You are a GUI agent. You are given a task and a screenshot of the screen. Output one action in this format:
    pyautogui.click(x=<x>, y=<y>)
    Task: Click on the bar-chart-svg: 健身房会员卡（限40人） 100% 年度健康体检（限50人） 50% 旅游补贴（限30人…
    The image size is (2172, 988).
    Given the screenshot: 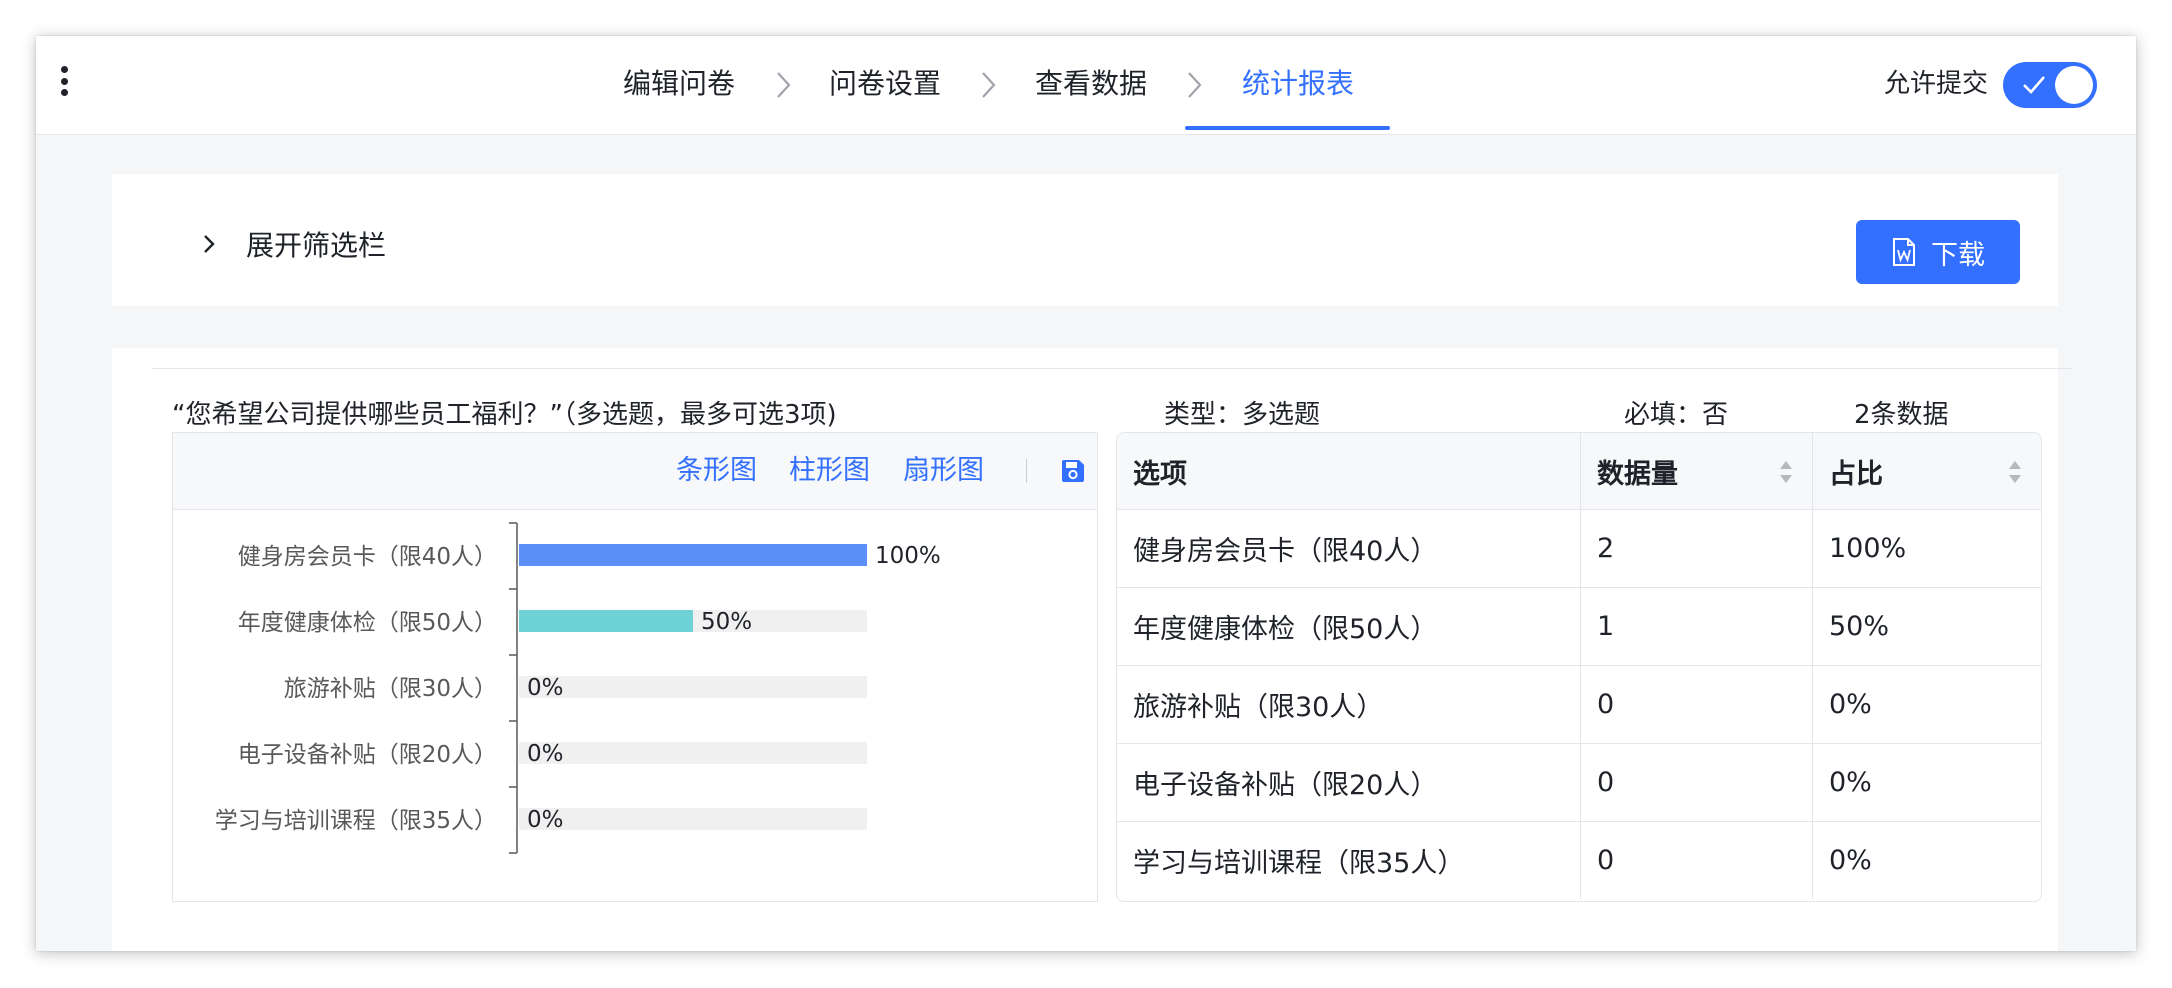 What is the action you would take?
    pyautogui.click(x=578, y=688)
    